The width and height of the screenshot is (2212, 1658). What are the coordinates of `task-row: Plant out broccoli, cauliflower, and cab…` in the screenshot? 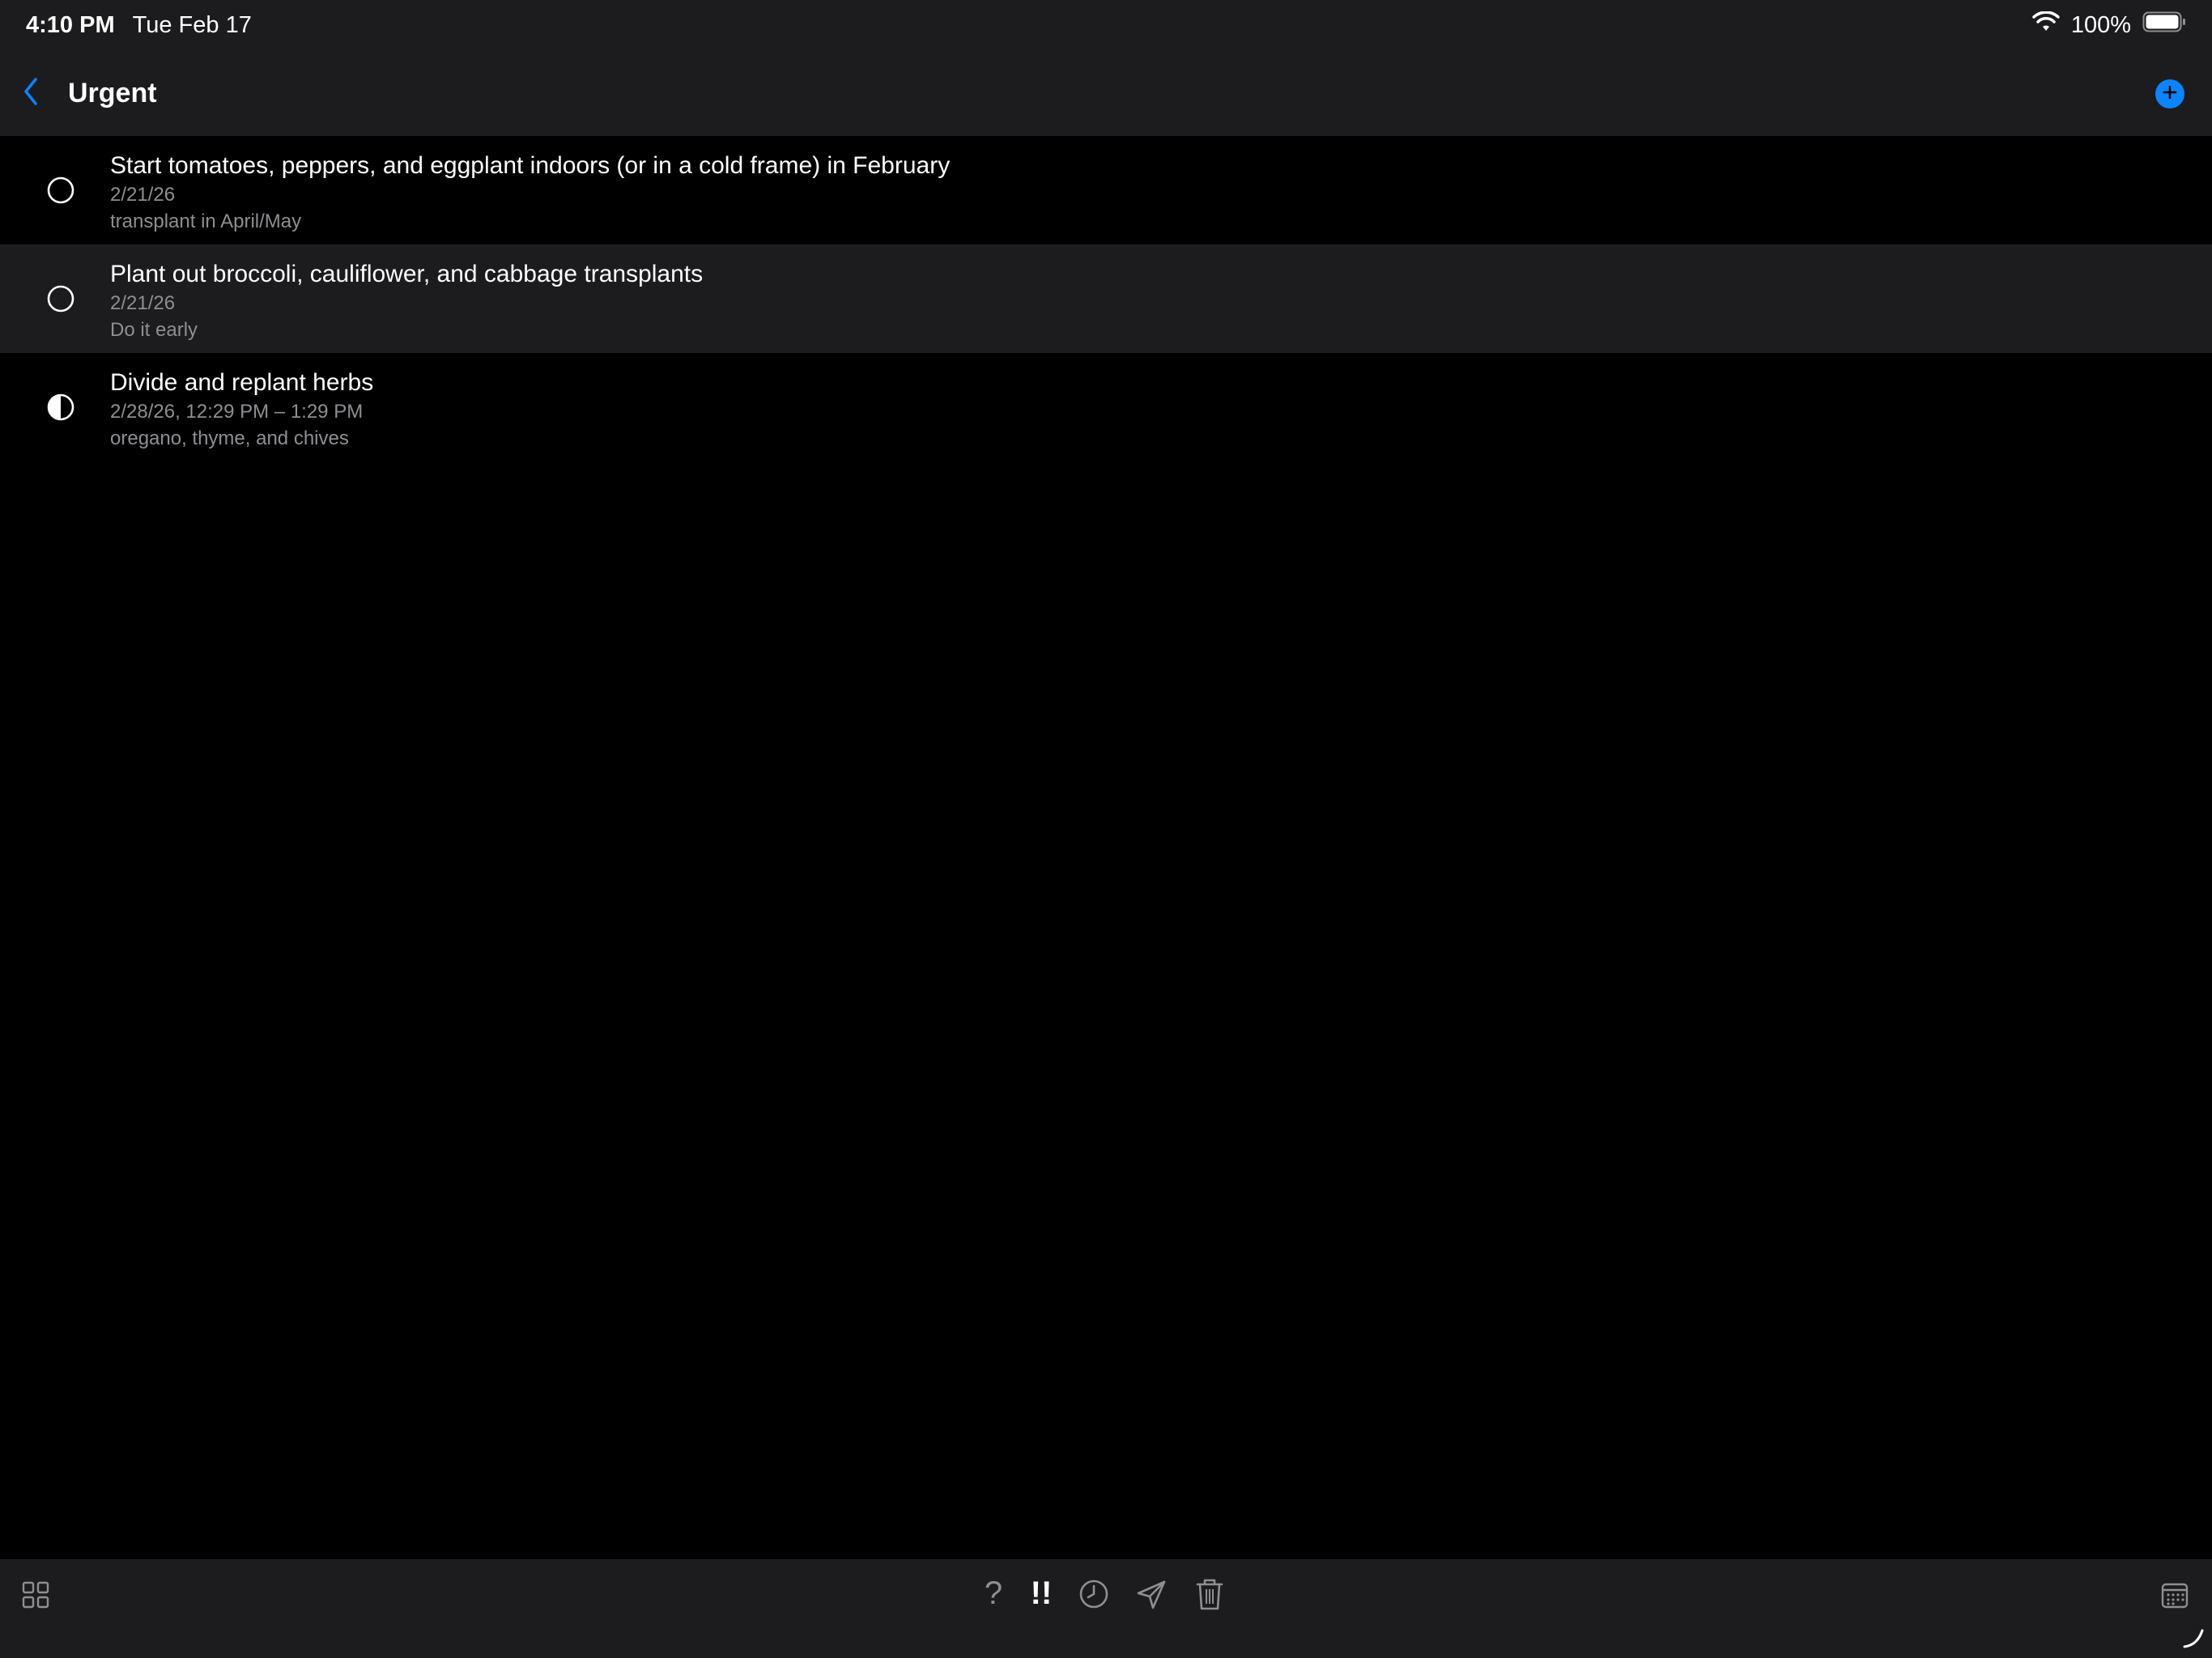 It's located at (1106, 298).